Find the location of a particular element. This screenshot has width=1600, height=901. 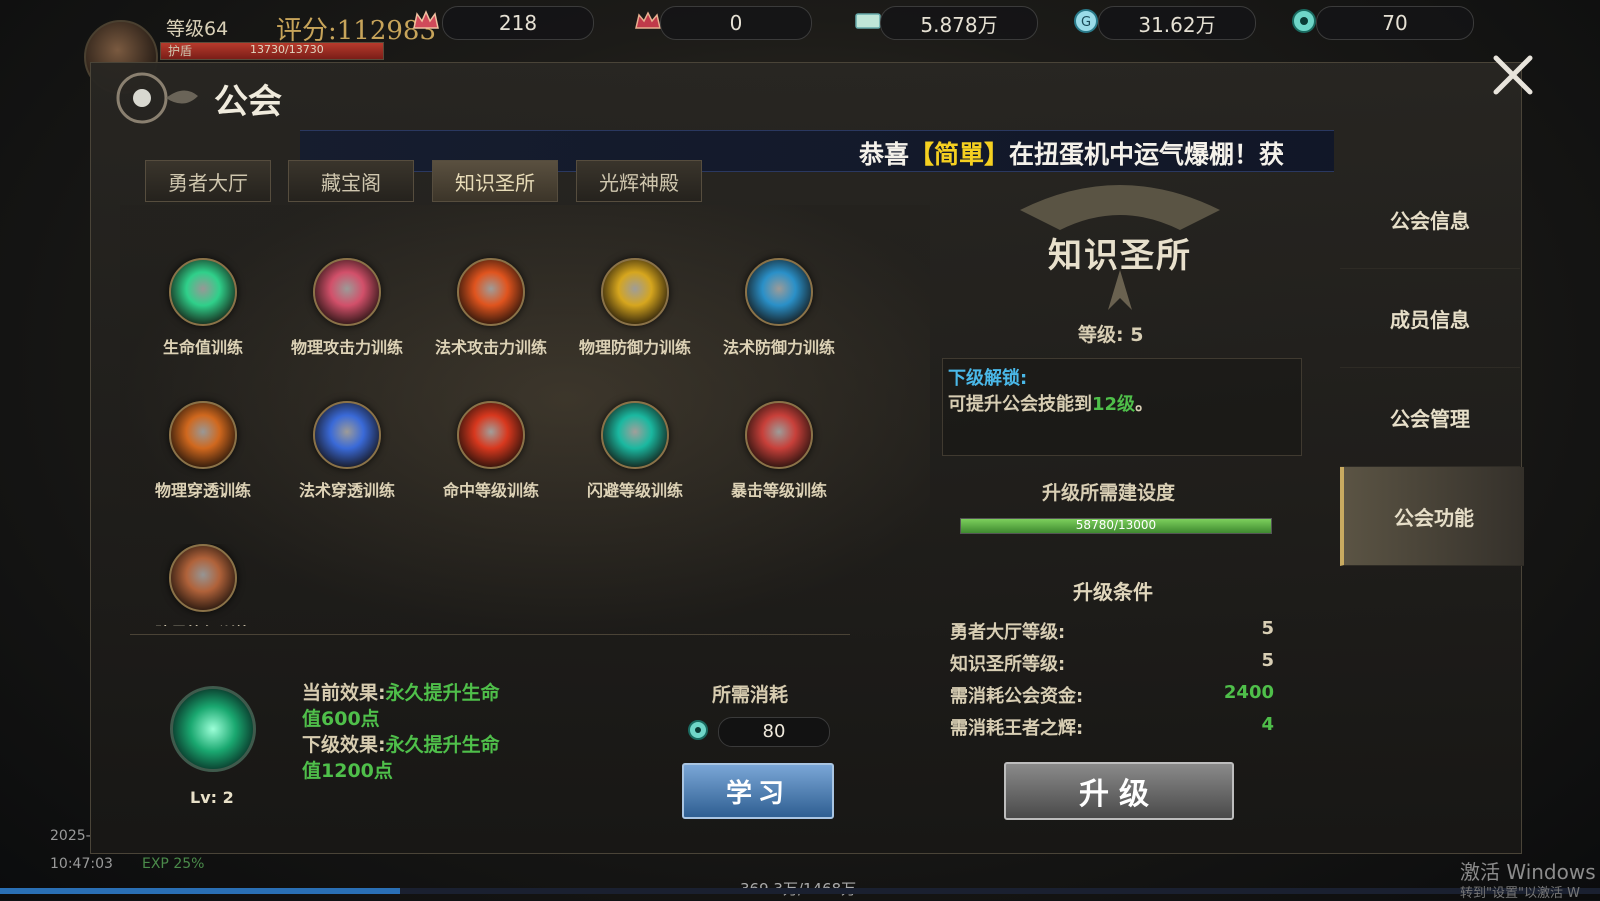

skill-item: 生命值训练 is located at coordinates (203, 308).